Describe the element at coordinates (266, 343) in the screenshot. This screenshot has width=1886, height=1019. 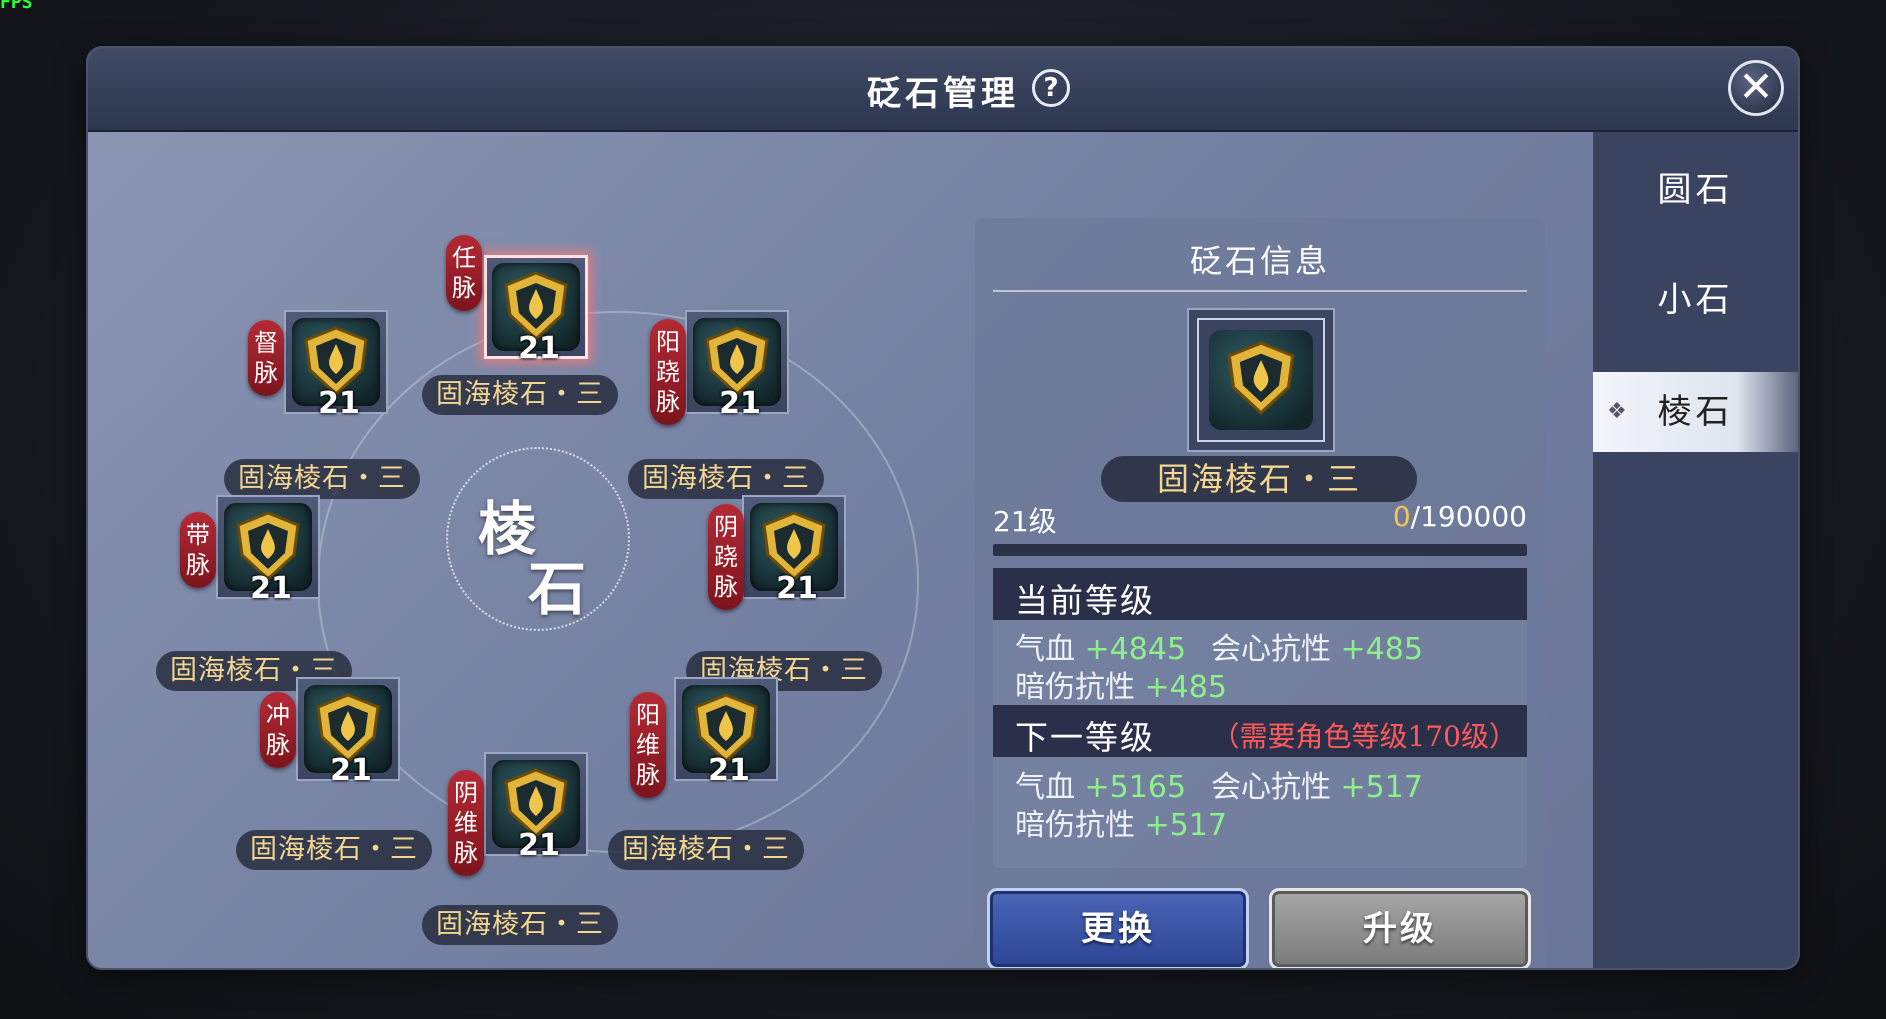
I see `tag-char: 督` at that location.